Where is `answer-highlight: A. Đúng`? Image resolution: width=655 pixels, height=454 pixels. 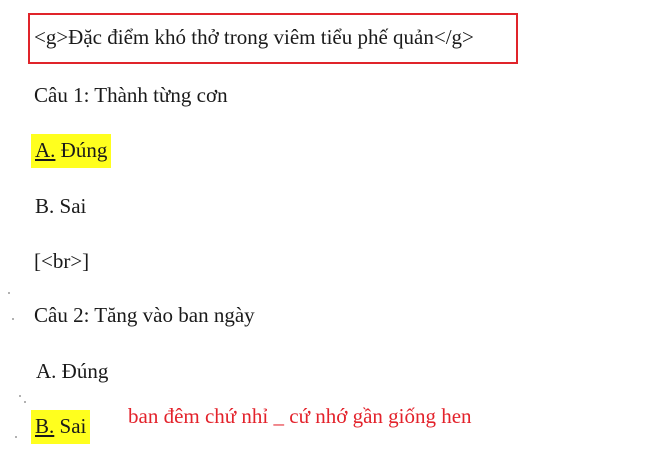
answer-highlight: A. Đúng is located at coordinates (71, 151).